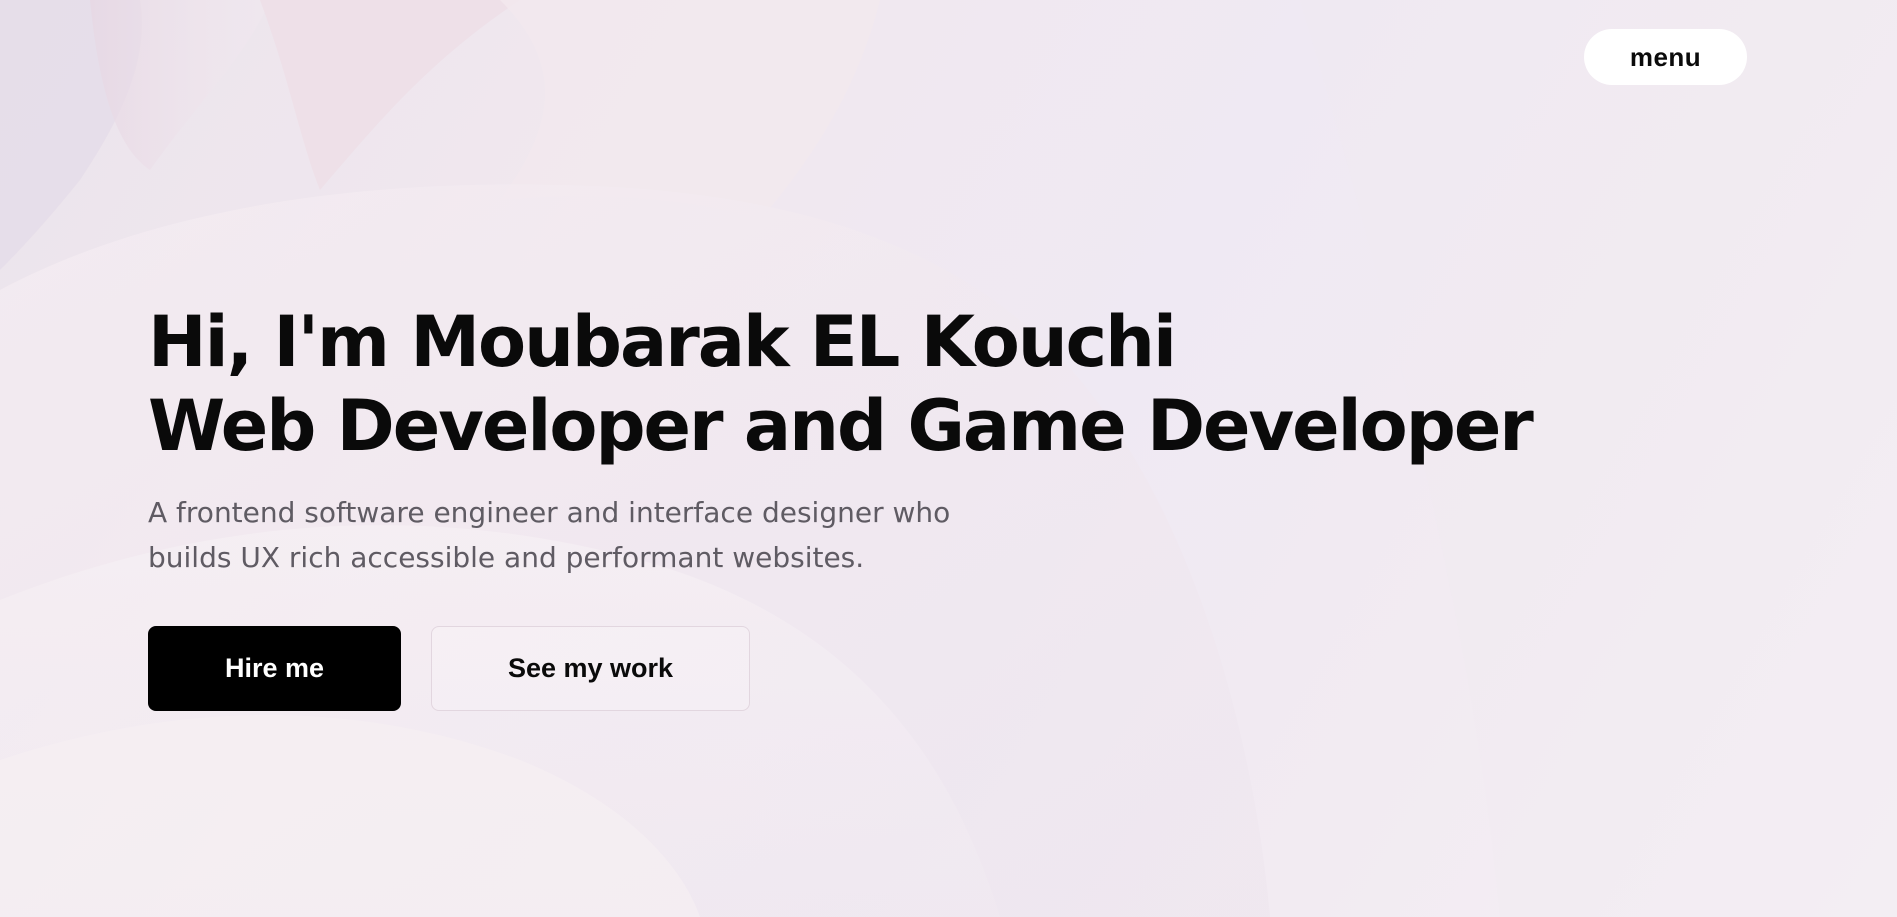 This screenshot has width=1897, height=917. Describe the element at coordinates (1665, 57) in the screenshot. I see `menu-button: menu` at that location.